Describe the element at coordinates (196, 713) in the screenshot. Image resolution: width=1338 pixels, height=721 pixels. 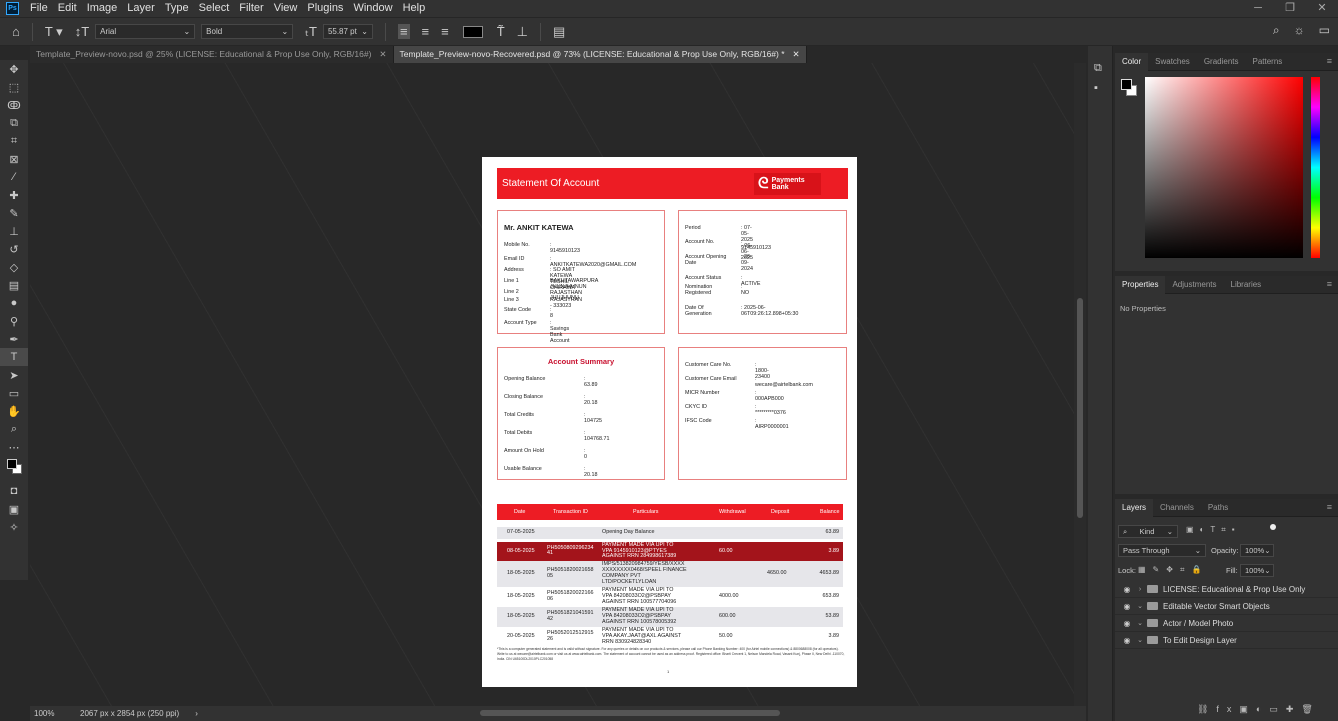
I see `chevron-right-icon: ›` at that location.